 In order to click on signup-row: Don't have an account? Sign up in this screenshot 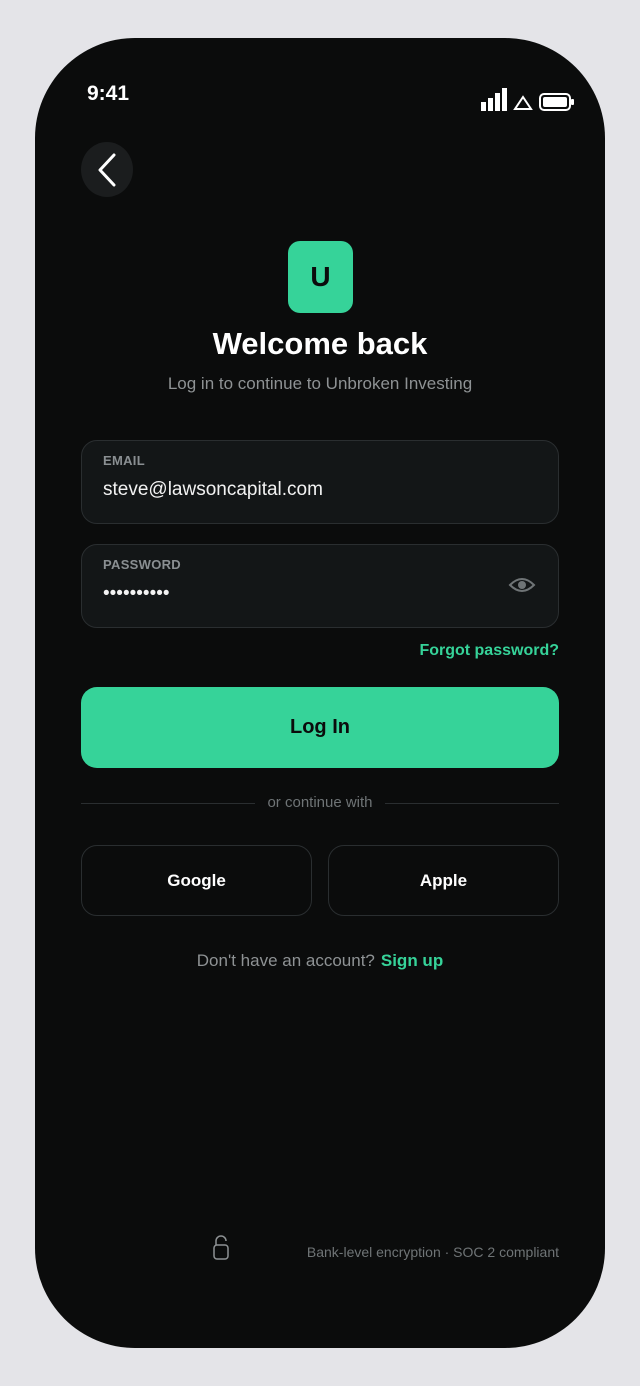, I will do `click(320, 961)`.